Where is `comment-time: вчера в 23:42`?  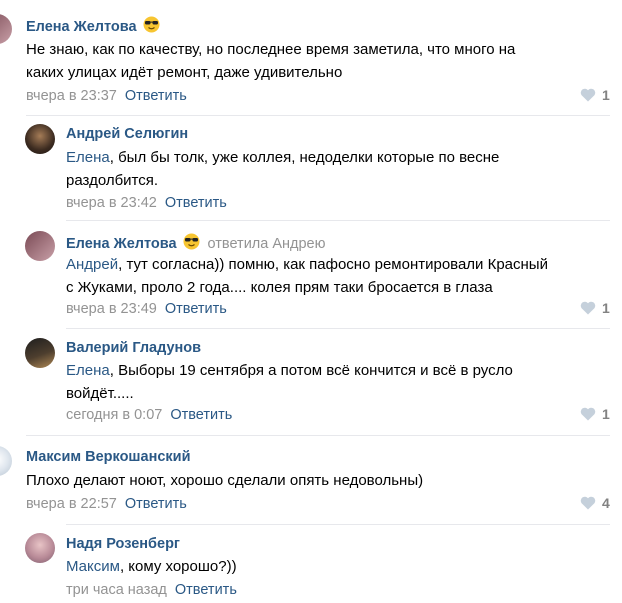
comment-time: вчера в 23:42 is located at coordinates (111, 203).